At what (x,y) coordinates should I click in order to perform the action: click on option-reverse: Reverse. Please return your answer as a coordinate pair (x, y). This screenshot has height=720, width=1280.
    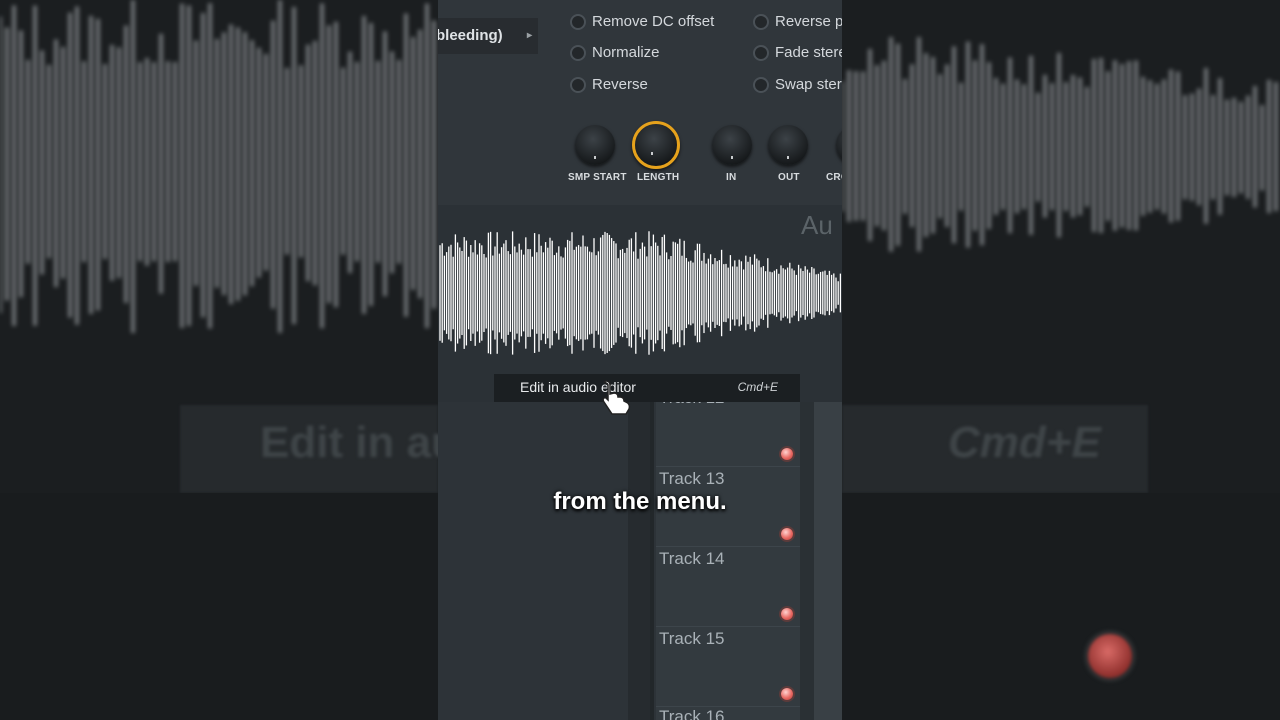
    Looking at the image, I should click on (609, 84).